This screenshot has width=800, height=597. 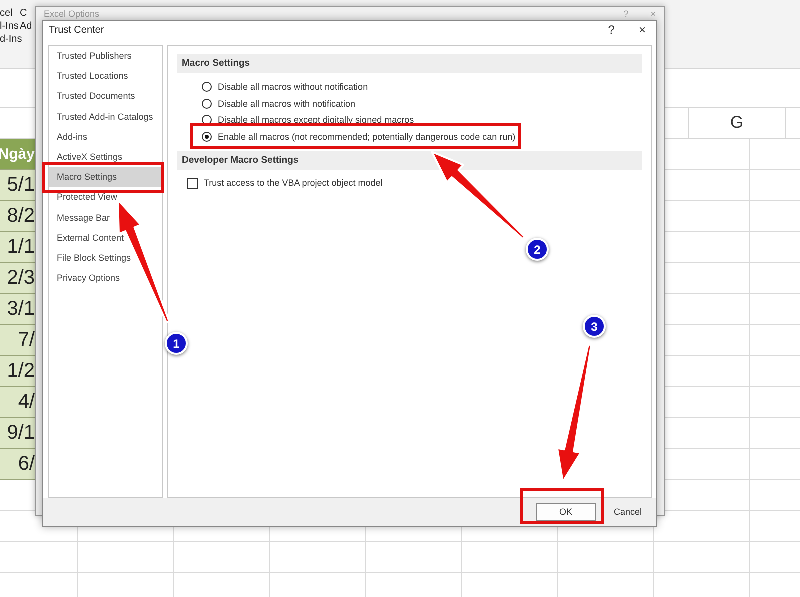 I want to click on ribbon-label: d-Ins, so click(x=10, y=40).